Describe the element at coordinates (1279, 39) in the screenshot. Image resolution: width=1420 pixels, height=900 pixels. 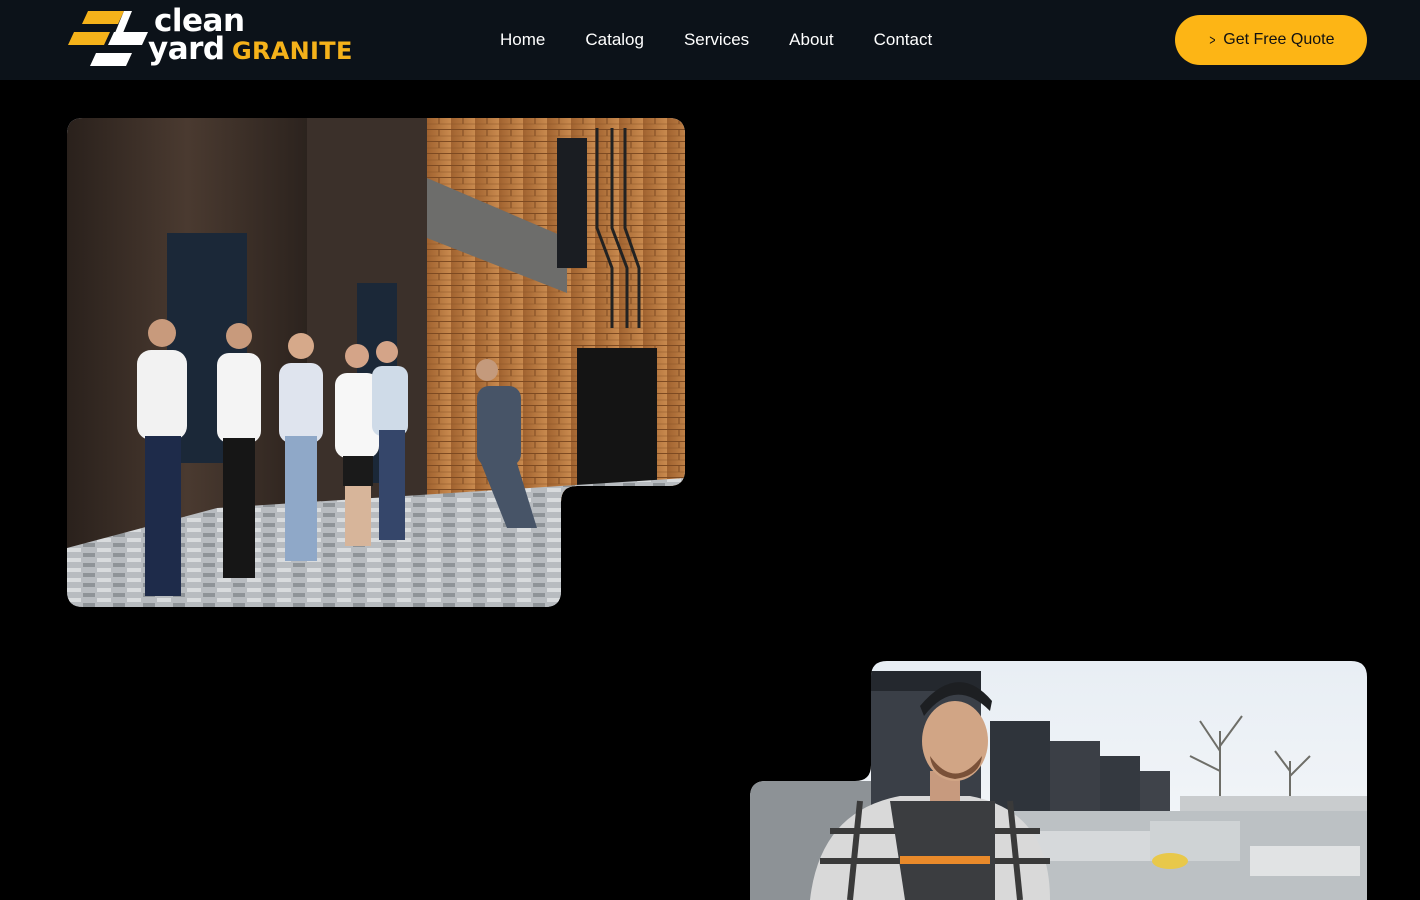
I see `get-free-quote-label: Get Free Quote` at that location.